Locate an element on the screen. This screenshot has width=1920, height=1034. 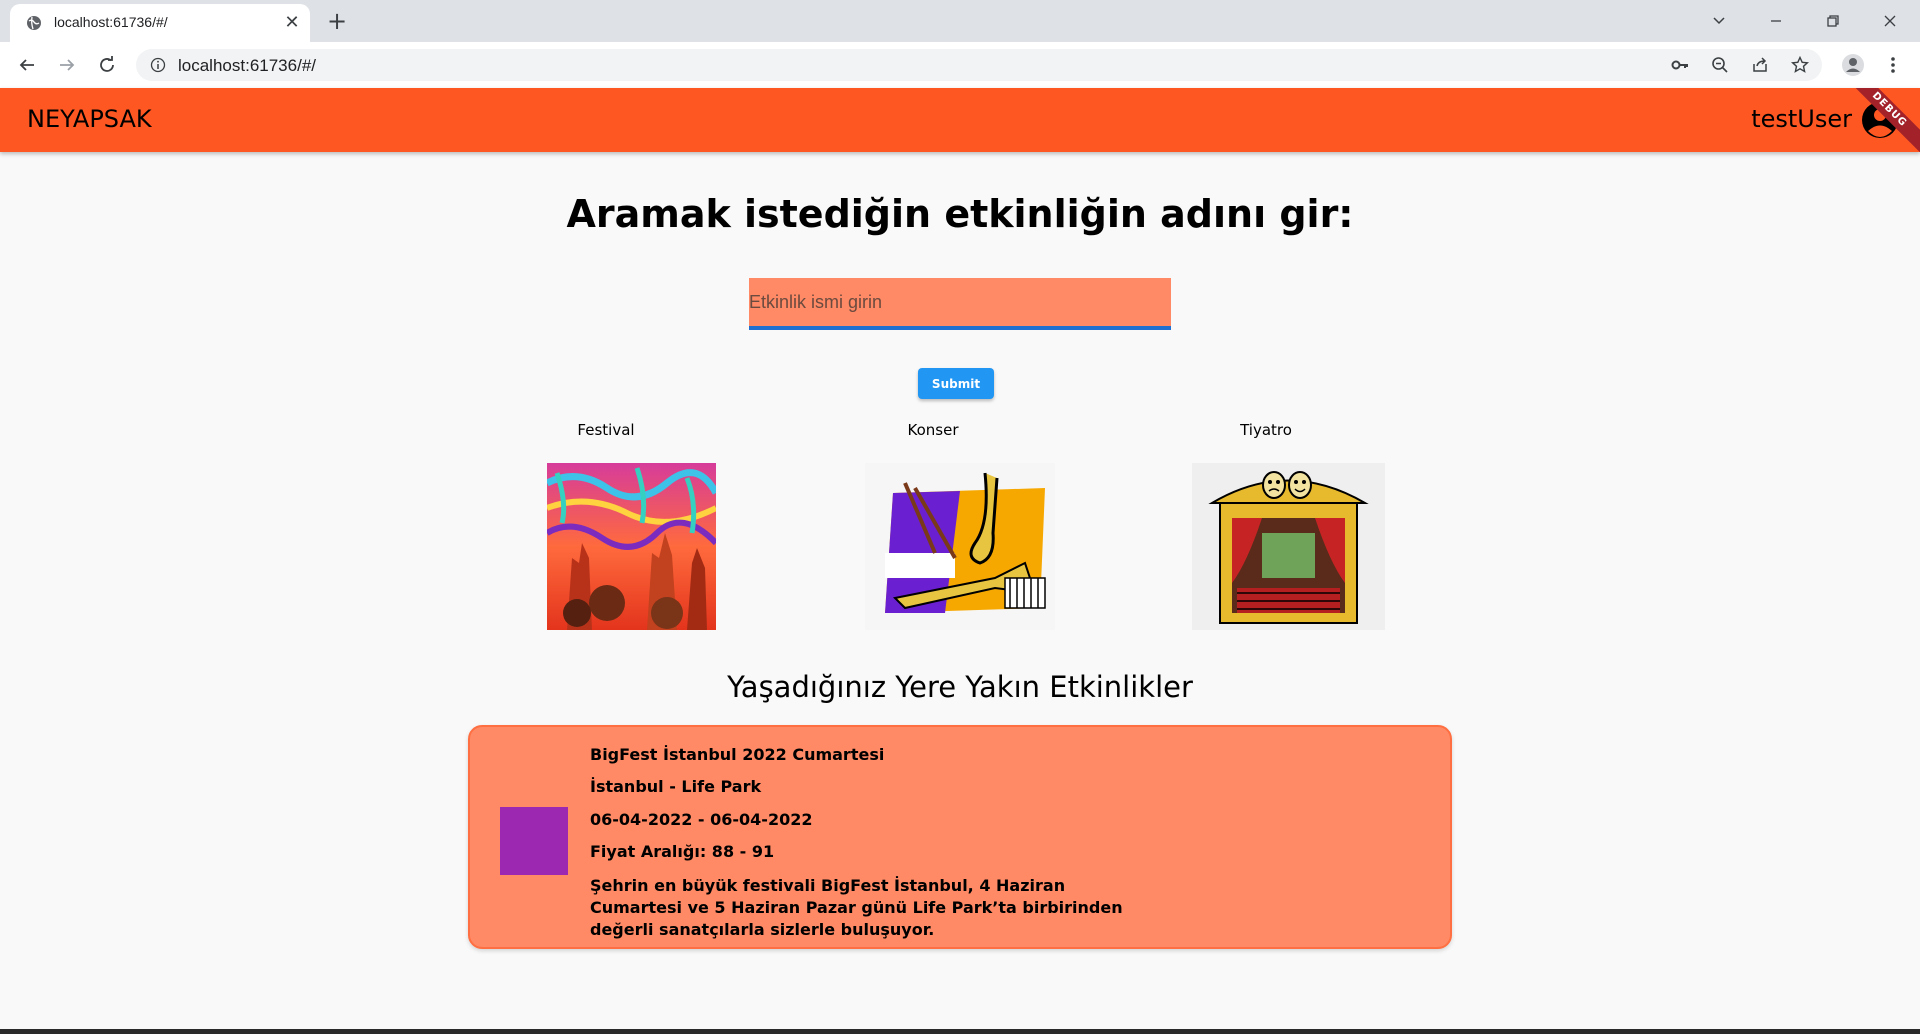
key-icon is located at coordinates (1680, 65).